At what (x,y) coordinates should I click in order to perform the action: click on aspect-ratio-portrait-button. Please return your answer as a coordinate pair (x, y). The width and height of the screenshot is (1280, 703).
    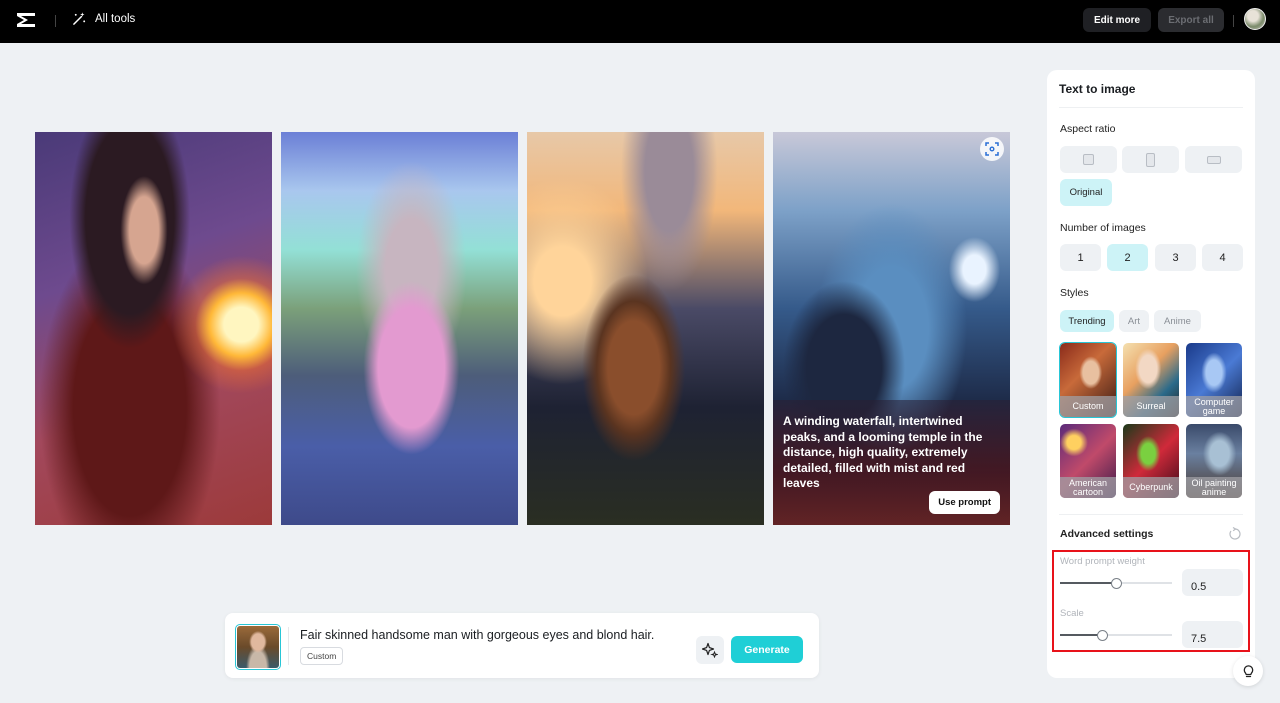
    Looking at the image, I should click on (1150, 159).